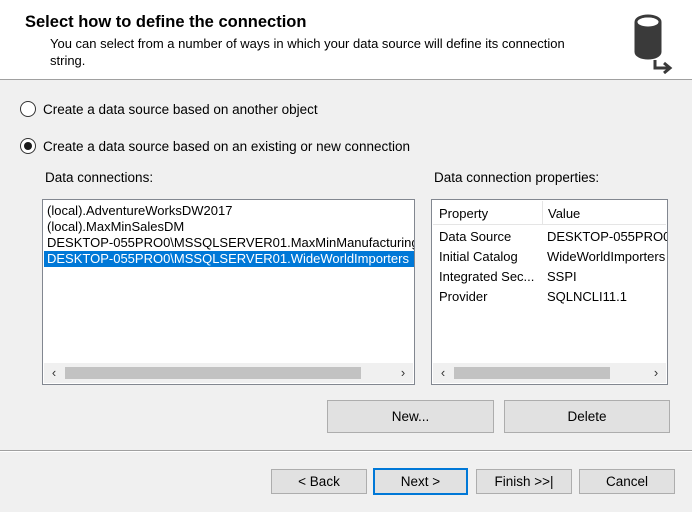 The width and height of the screenshot is (692, 512). What do you see at coordinates (346, 451) in the screenshot?
I see `footer-divider-highlight` at bounding box center [346, 451].